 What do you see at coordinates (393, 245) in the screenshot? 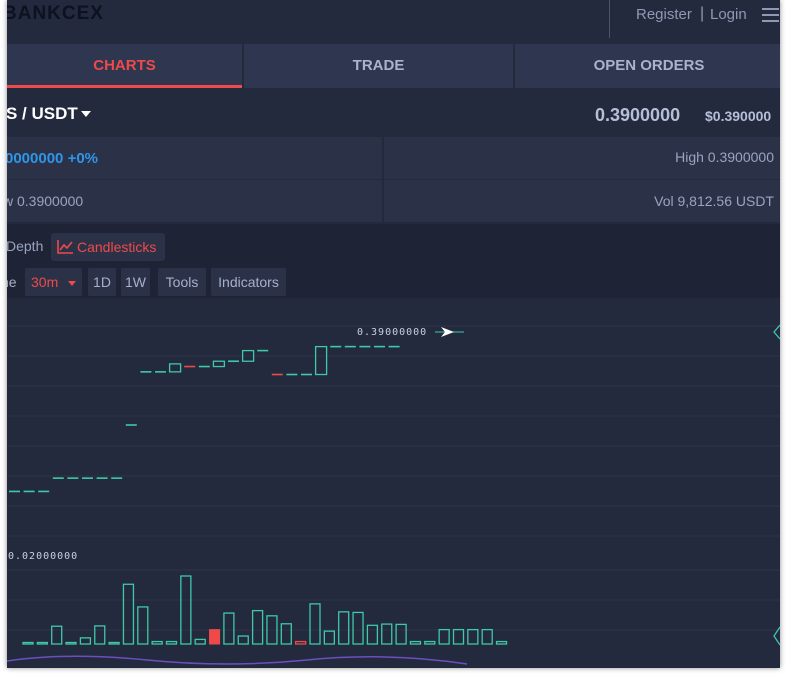
I see `chart-type-toolbar: Depth Candlesticks` at bounding box center [393, 245].